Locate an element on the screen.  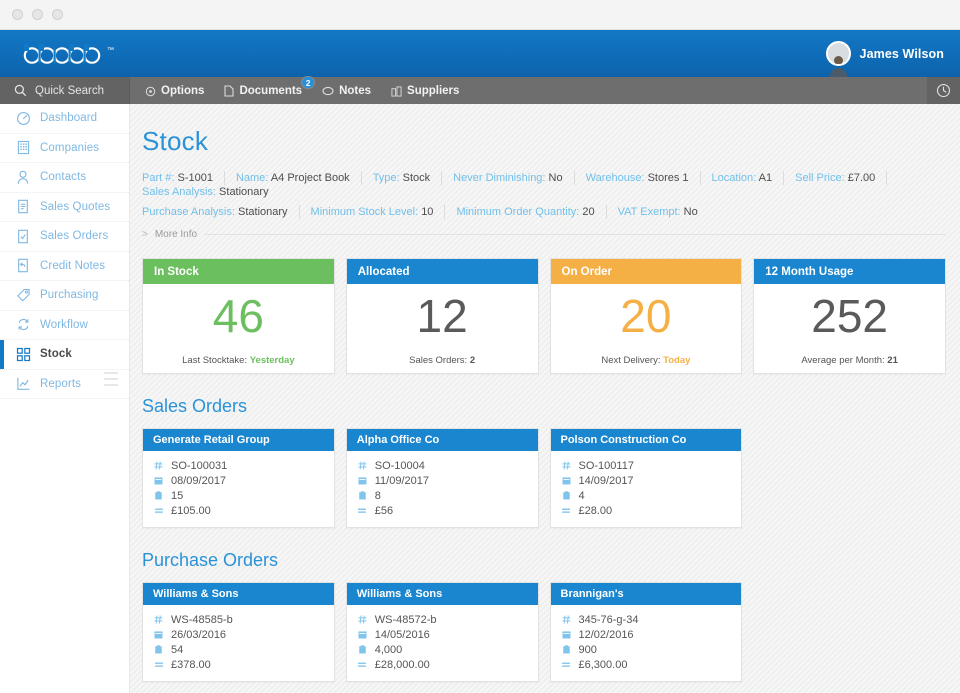
sidebar-item-label: Contacts is located at coordinates (63, 177).